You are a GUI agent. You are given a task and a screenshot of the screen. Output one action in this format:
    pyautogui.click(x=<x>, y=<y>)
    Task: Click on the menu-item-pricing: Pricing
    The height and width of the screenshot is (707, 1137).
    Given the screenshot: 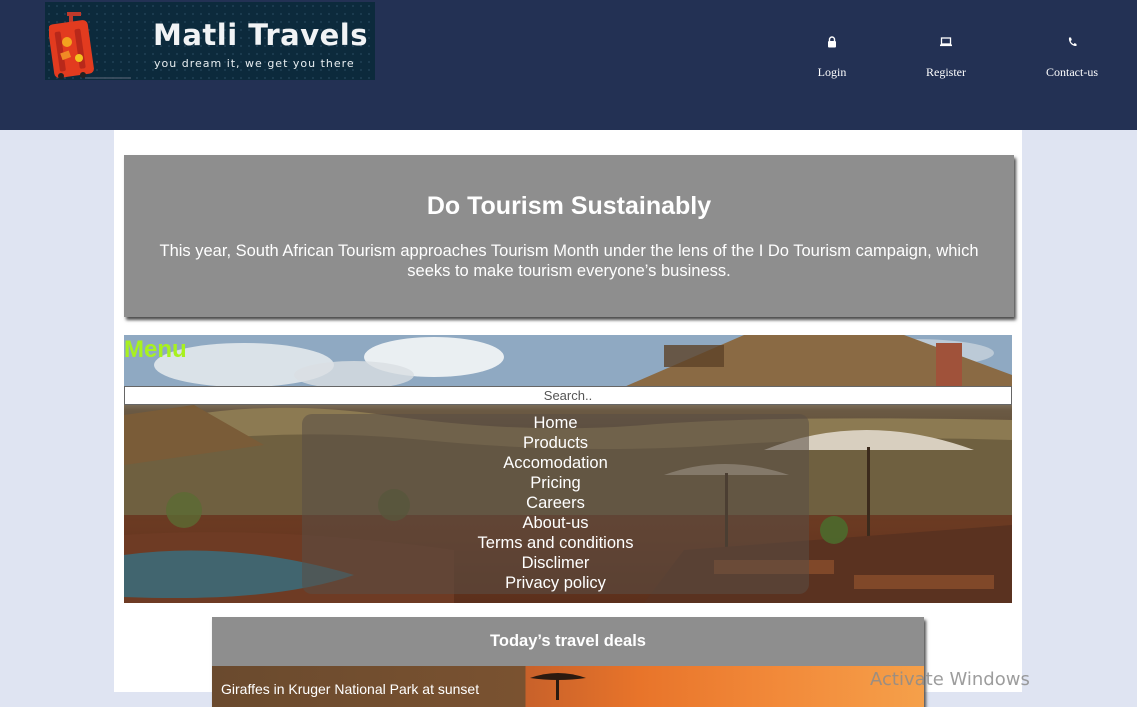 What is the action you would take?
    pyautogui.click(x=555, y=483)
    